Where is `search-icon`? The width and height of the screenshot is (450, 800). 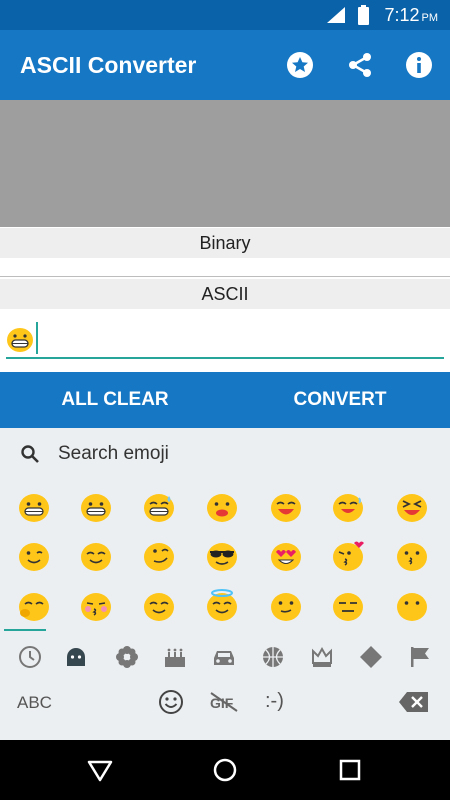 search-icon is located at coordinates (30, 454).